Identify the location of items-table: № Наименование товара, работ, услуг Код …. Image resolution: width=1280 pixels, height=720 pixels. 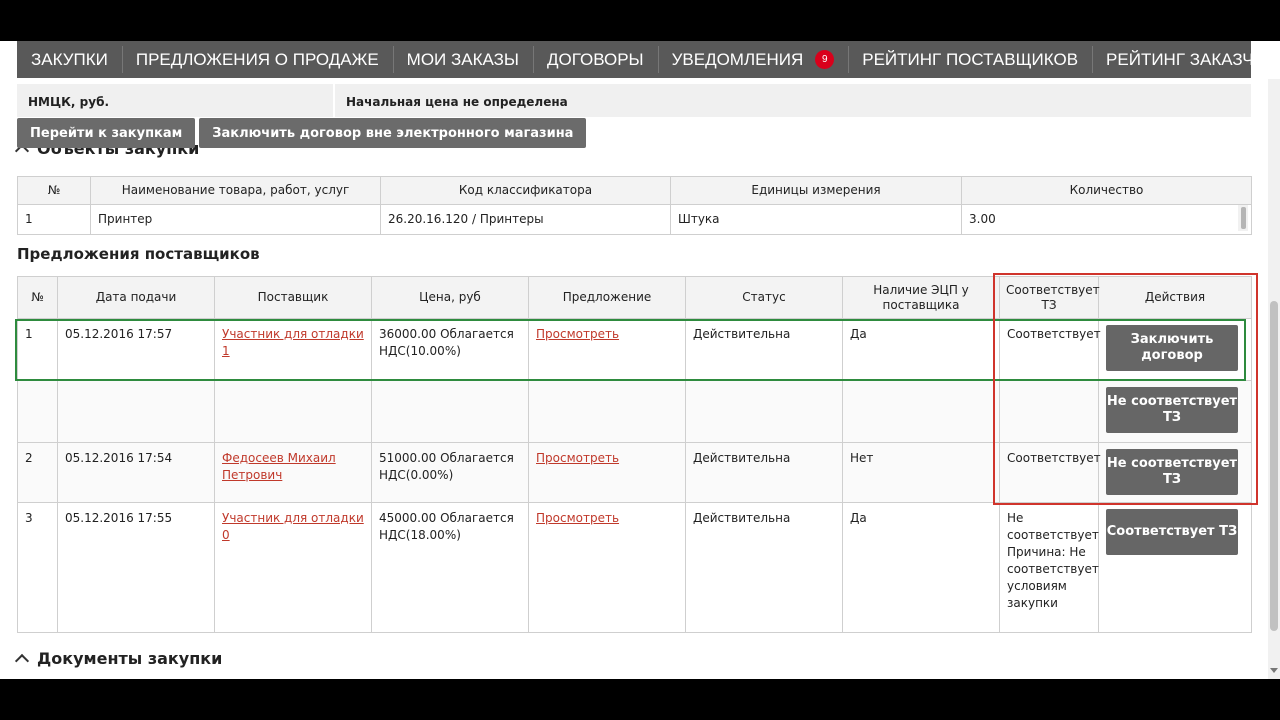
(634, 205).